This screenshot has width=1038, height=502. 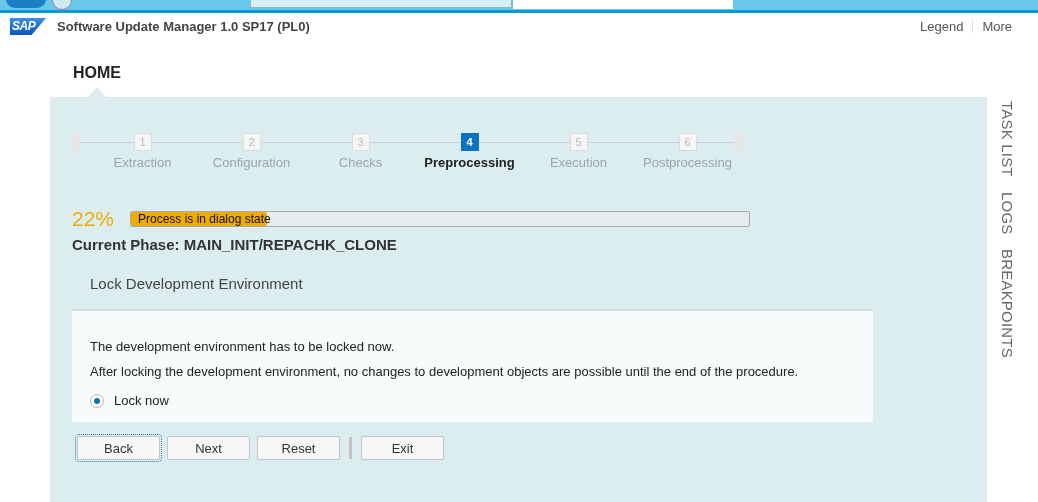 I want to click on current-phase: Current Phase: MAIN_INIT/REPACHK_CLONE, so click(x=235, y=244).